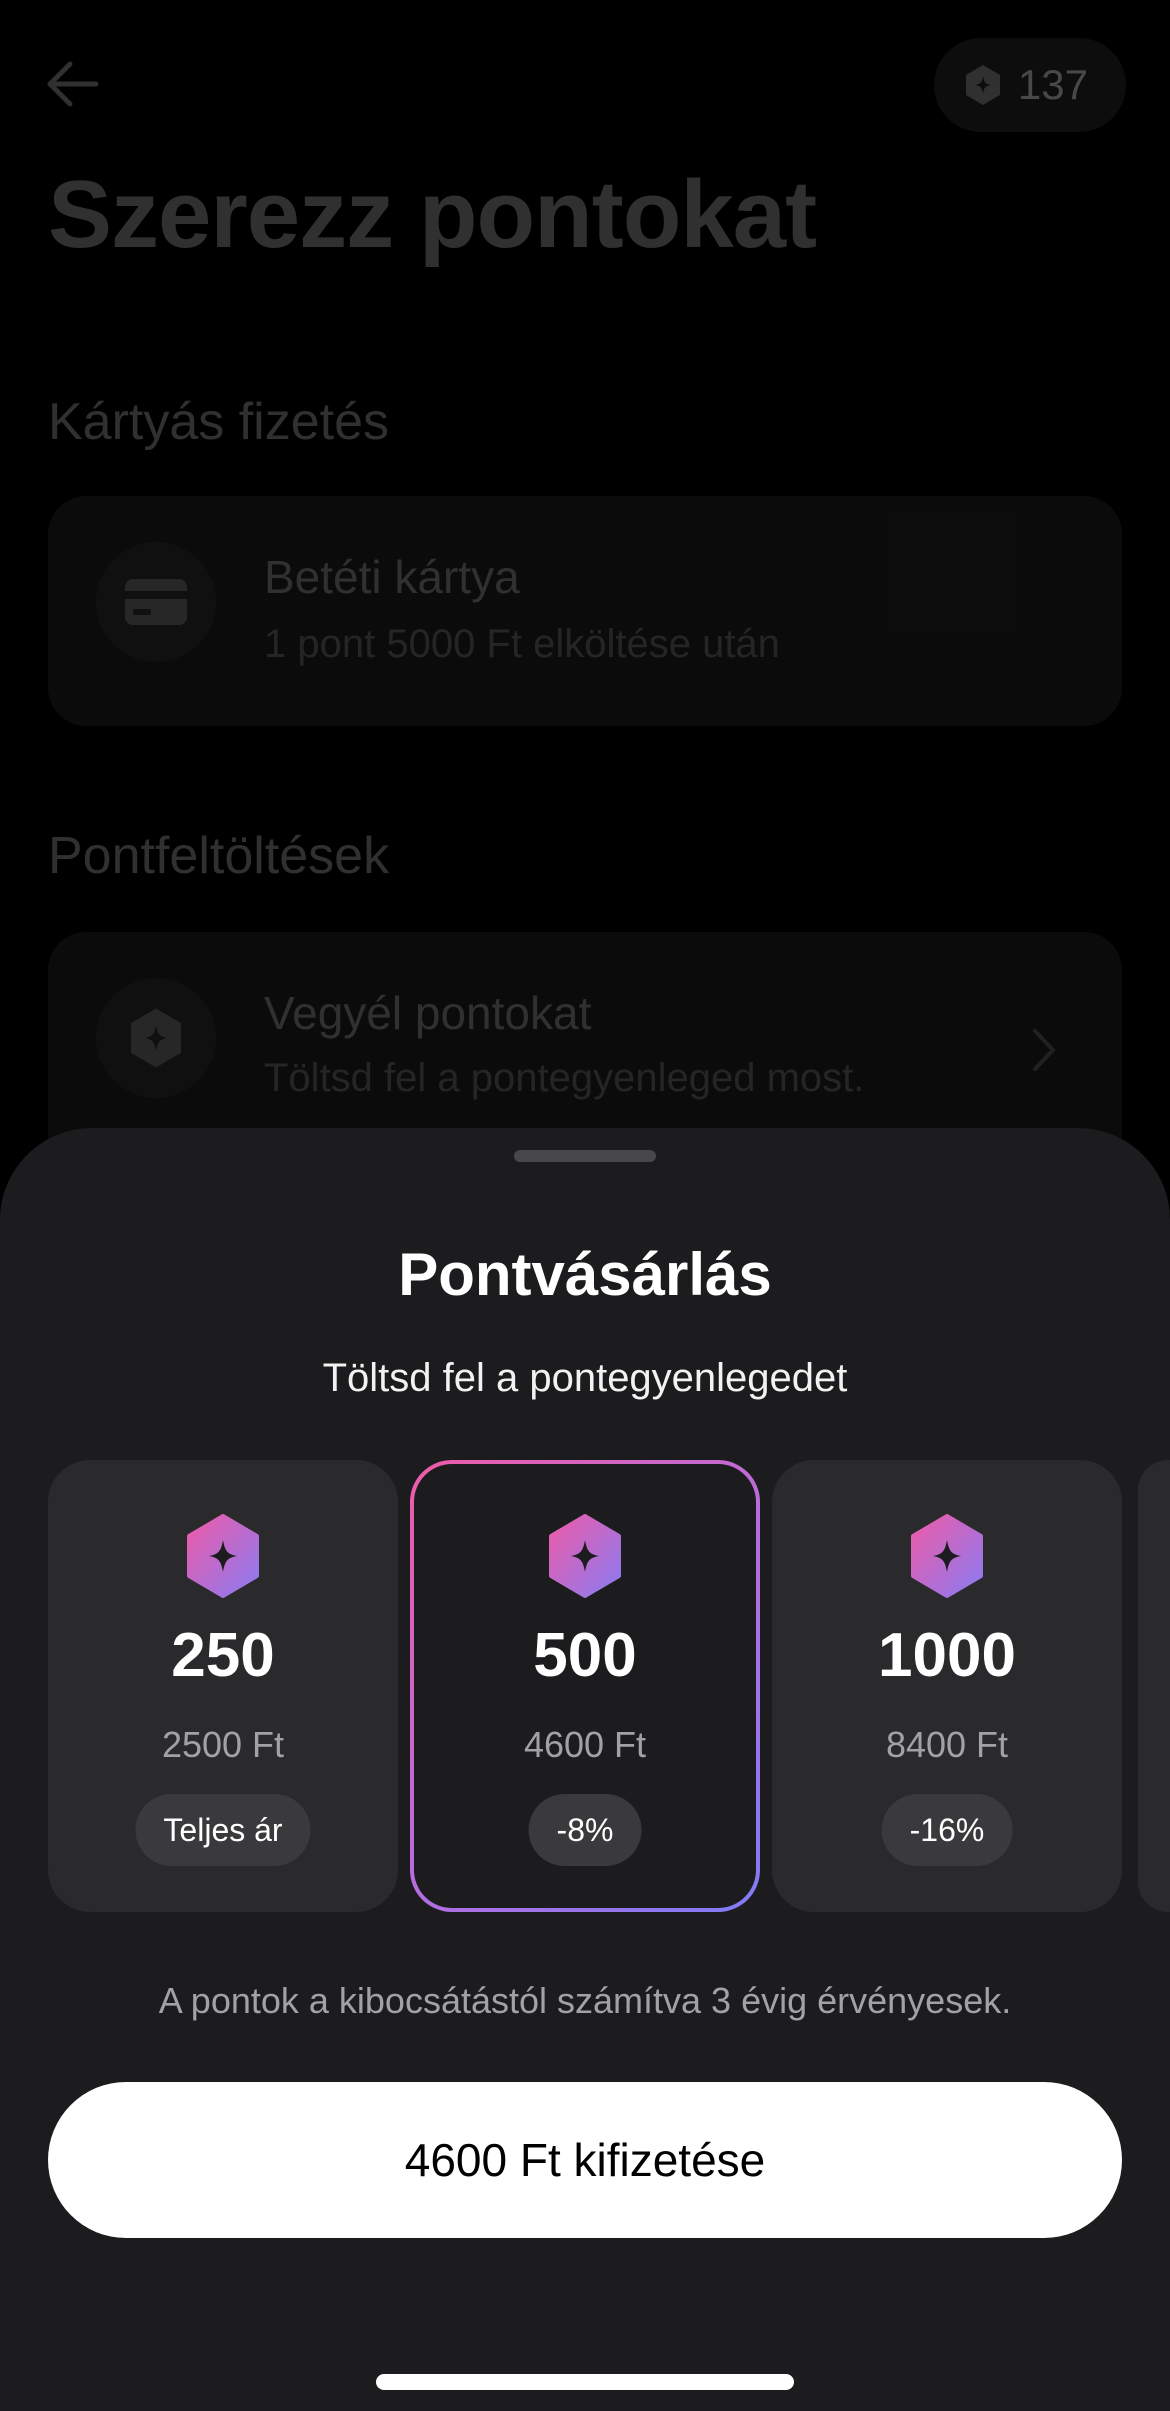 The height and width of the screenshot is (2411, 1170). Describe the element at coordinates (585, 1744) in the screenshot. I see `pack-price: 4600 Ft` at that location.